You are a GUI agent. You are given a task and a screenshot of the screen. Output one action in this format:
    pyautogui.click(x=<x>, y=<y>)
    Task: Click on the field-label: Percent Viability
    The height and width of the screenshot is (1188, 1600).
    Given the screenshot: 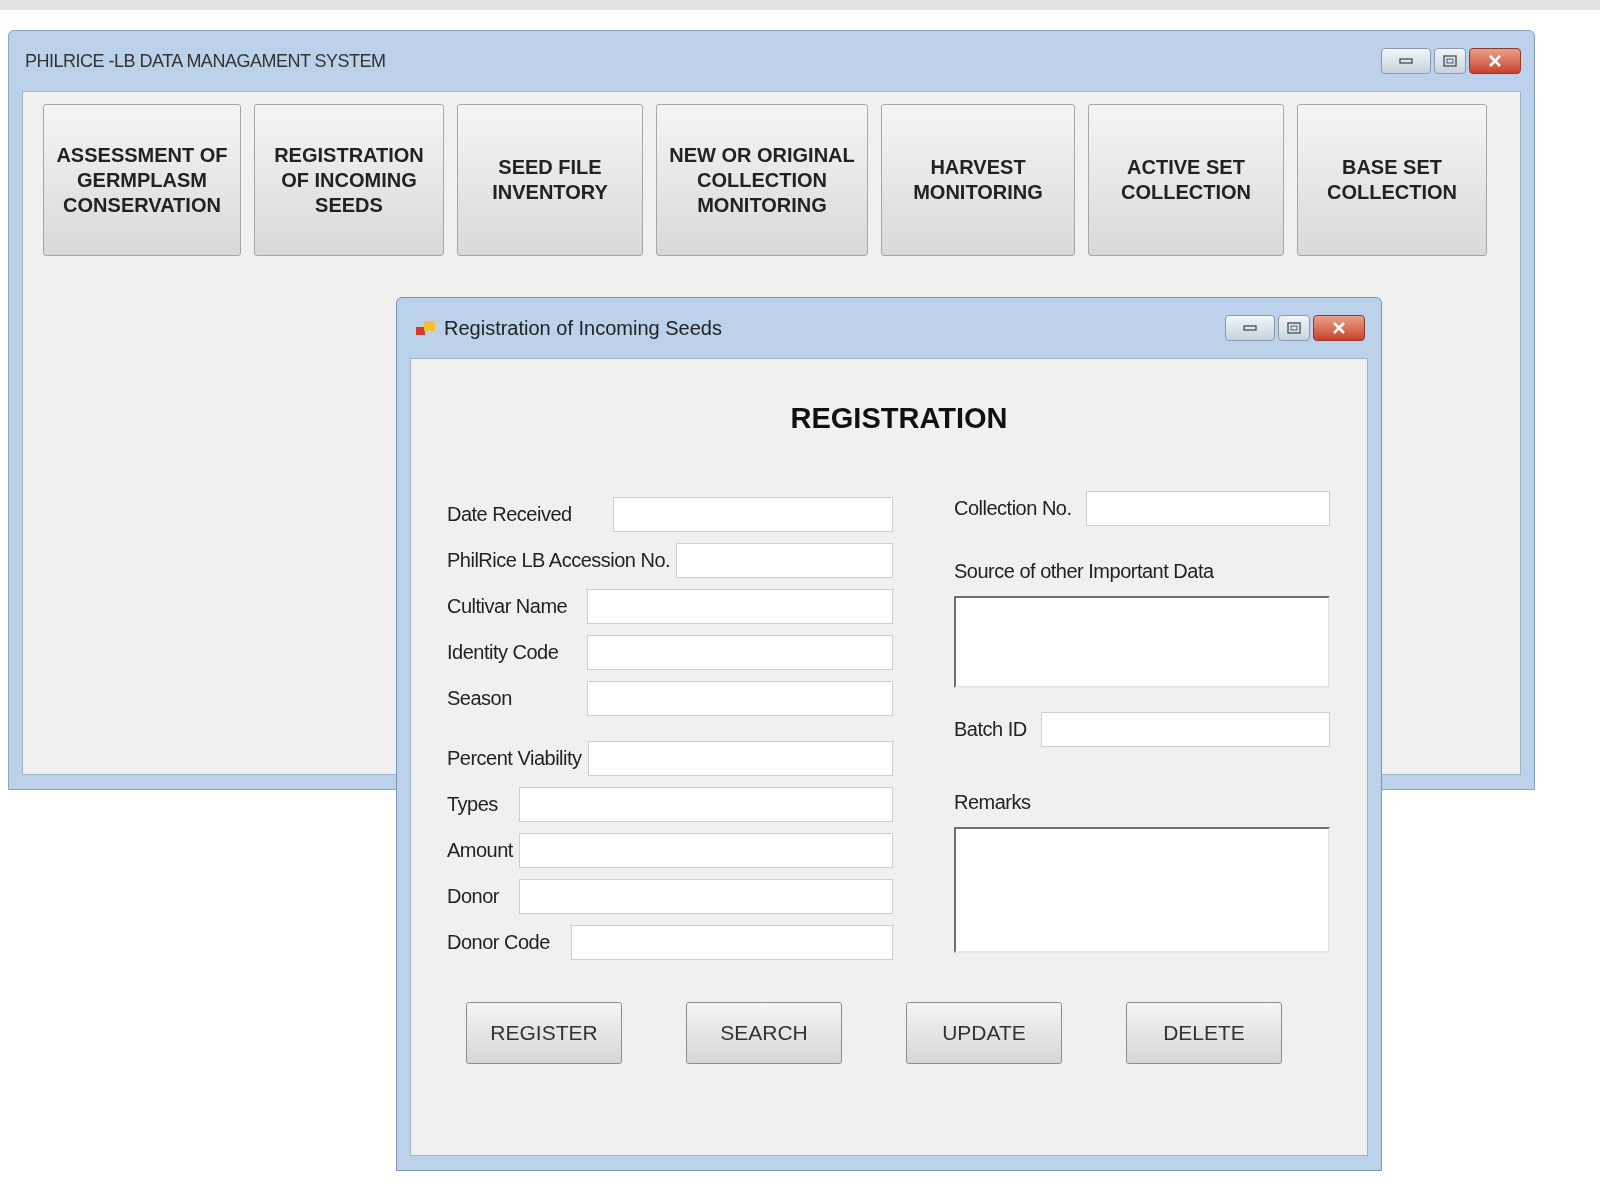 What is the action you would take?
    pyautogui.click(x=514, y=758)
    